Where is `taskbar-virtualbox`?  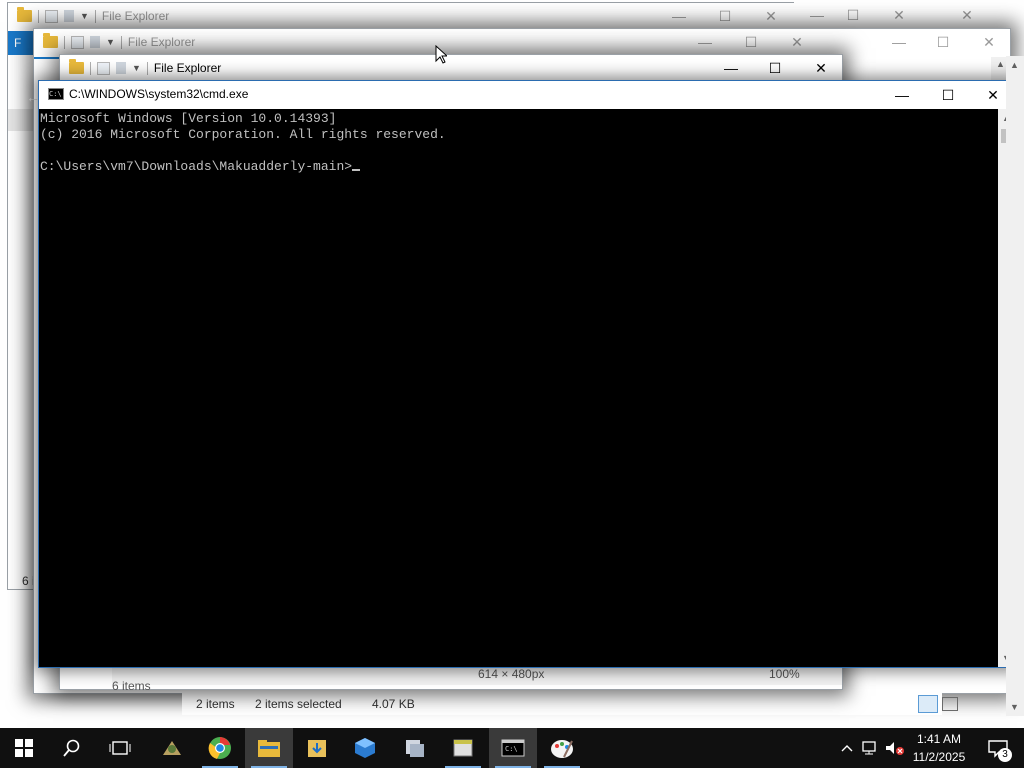
taskbar-virtualbox is located at coordinates (365, 748).